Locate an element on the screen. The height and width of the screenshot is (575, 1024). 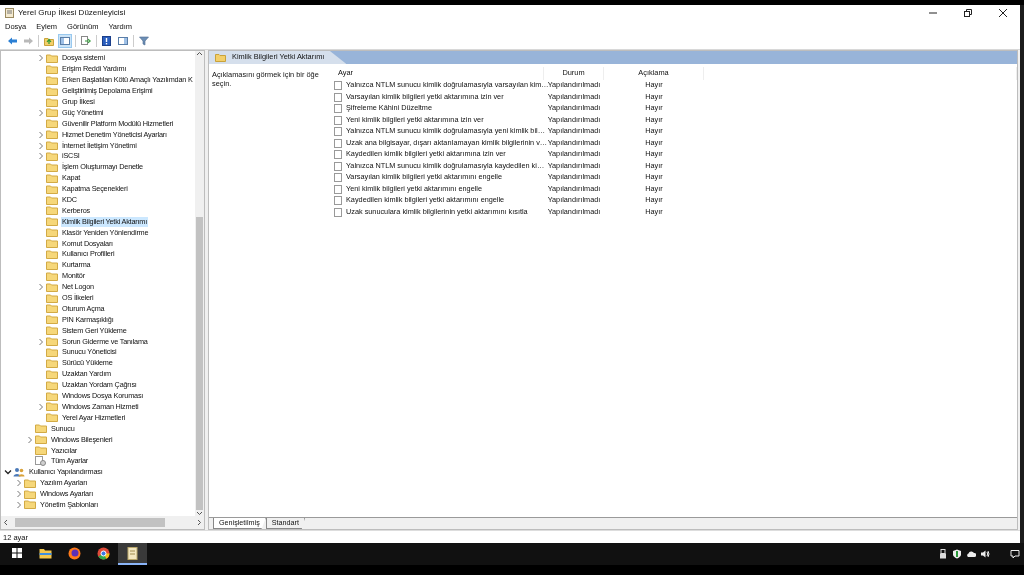
window-title: Yerel Grup İlkesi Düzenleyicisi is located at coordinates (72, 12).